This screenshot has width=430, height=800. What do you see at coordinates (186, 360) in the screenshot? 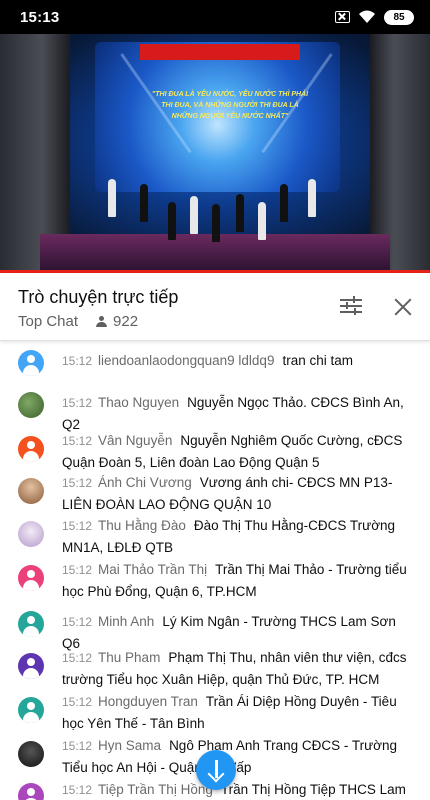
I see `message-author: liendoanlaodongquan9 ldldq9` at bounding box center [186, 360].